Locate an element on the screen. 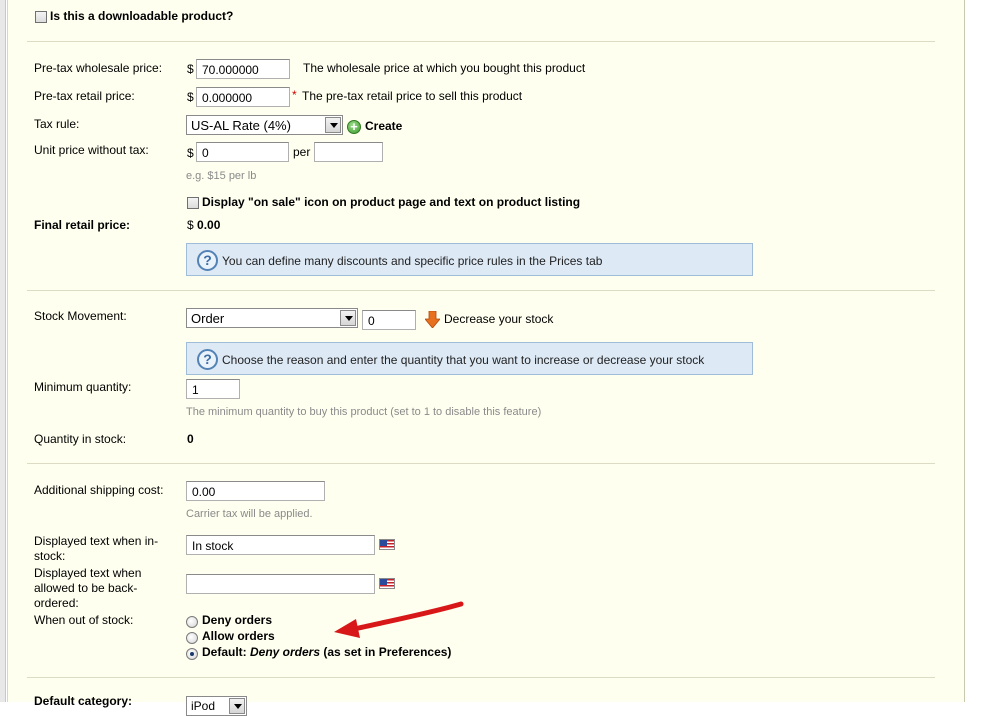 The width and height of the screenshot is (1001, 716). default-category-selected: iPod is located at coordinates (203, 706).